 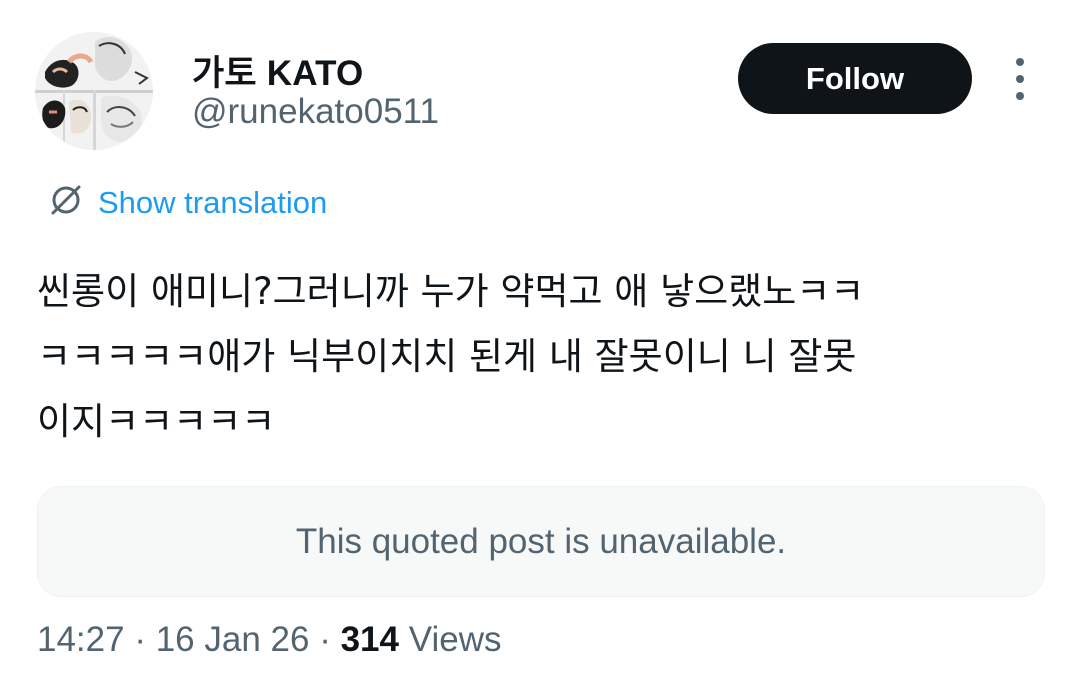 I want to click on tweet-meta: 14:27 · 16 Jan 26 · 314 Views, so click(x=269, y=640).